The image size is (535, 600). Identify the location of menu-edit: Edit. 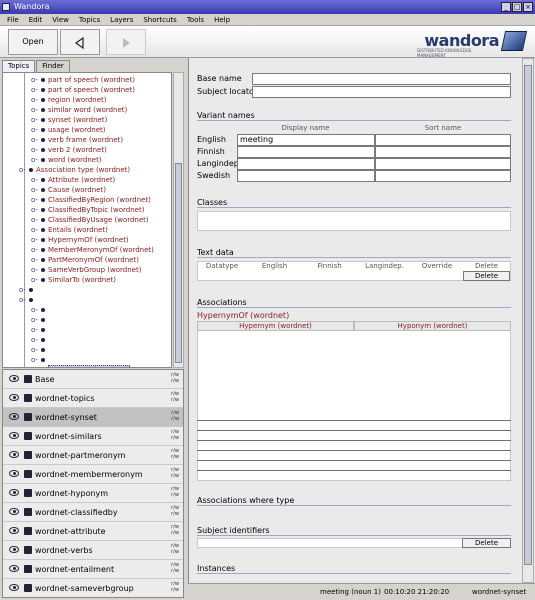
(36, 19).